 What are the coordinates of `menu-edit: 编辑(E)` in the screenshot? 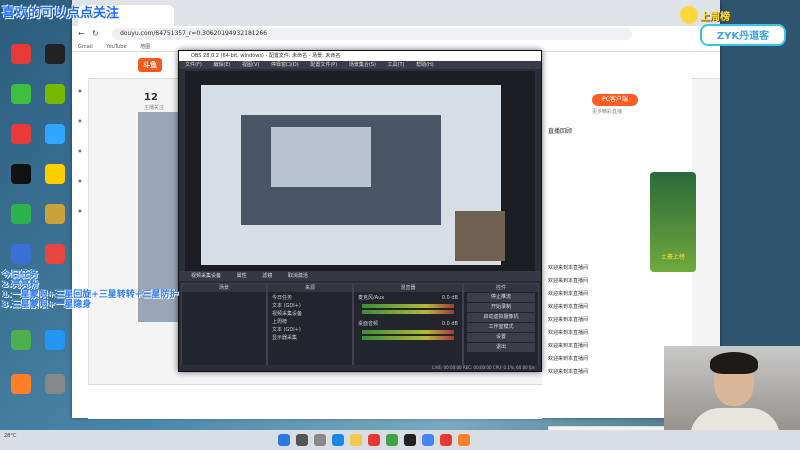 It's located at (221, 65).